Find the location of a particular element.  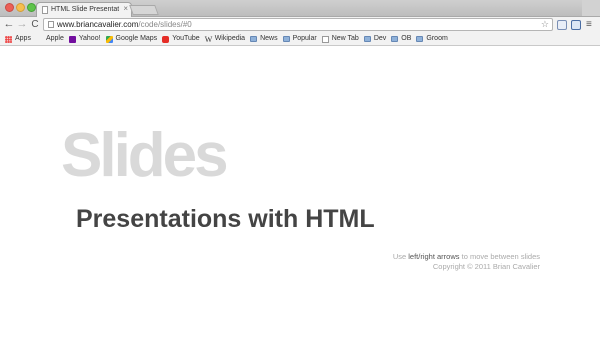

bookmark-label: News is located at coordinates (269, 38).